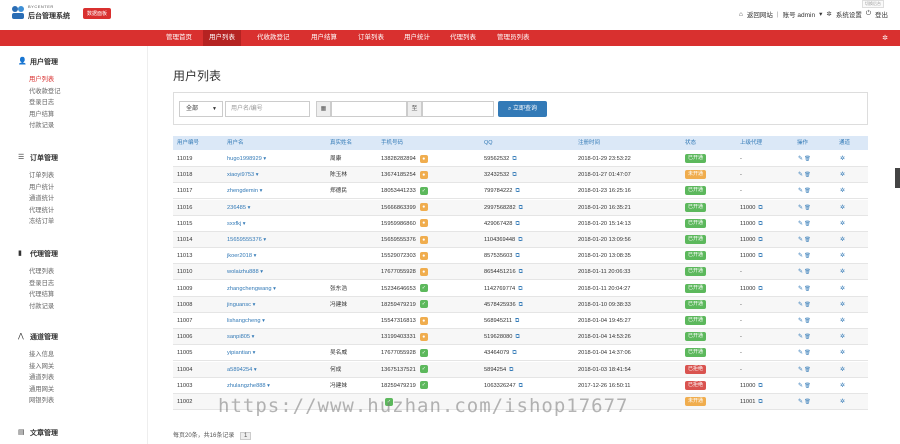 Image resolution: width=900 pixels, height=444 pixels. I want to click on cell-username: a5894254 ▾, so click(242, 370).